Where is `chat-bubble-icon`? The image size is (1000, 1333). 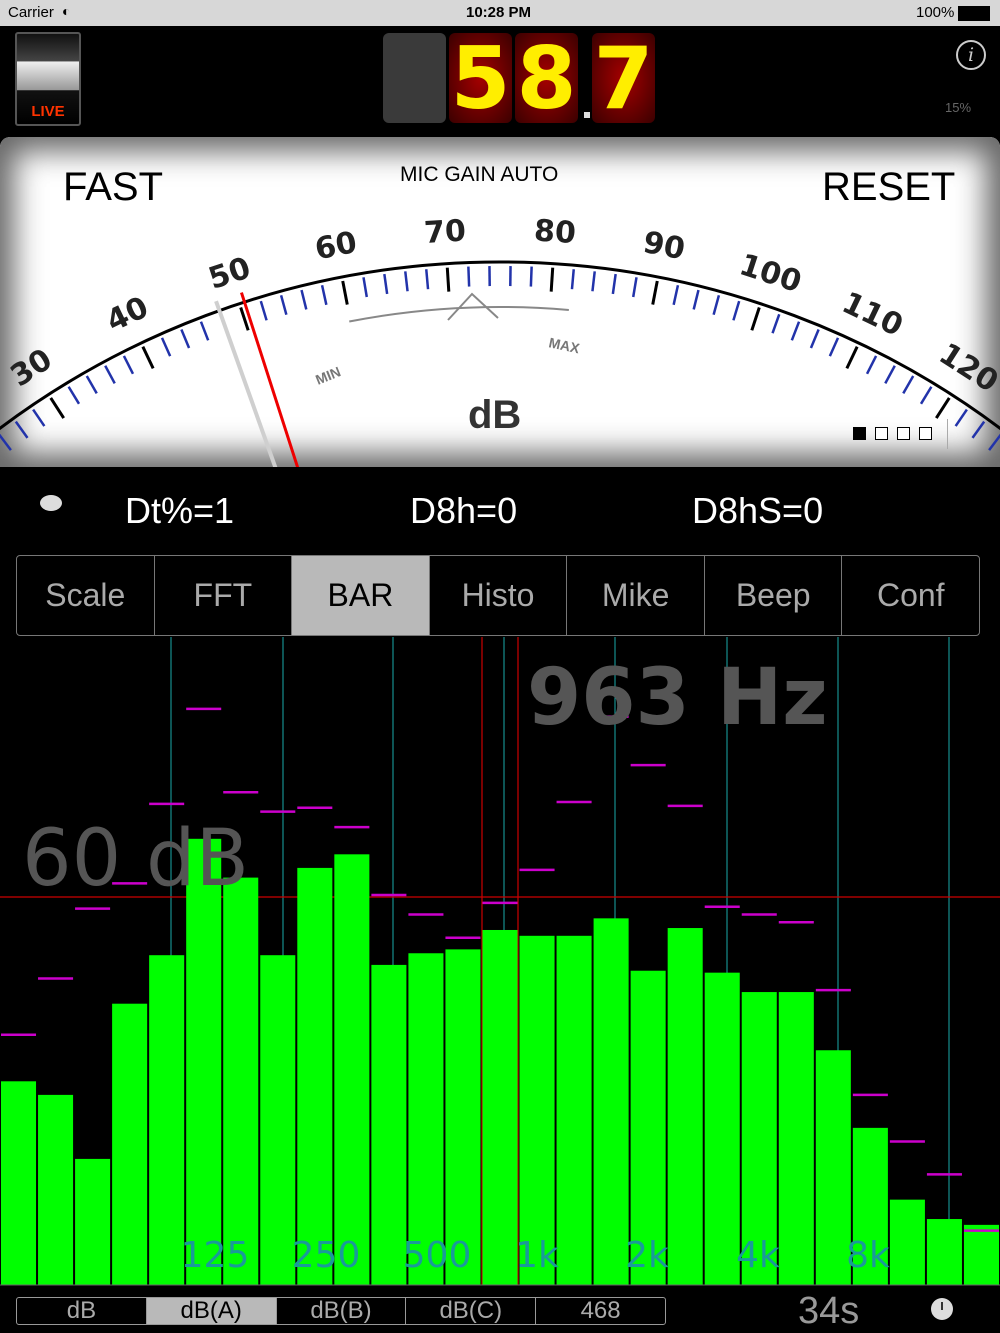
chat-bubble-icon is located at coordinates (51, 503).